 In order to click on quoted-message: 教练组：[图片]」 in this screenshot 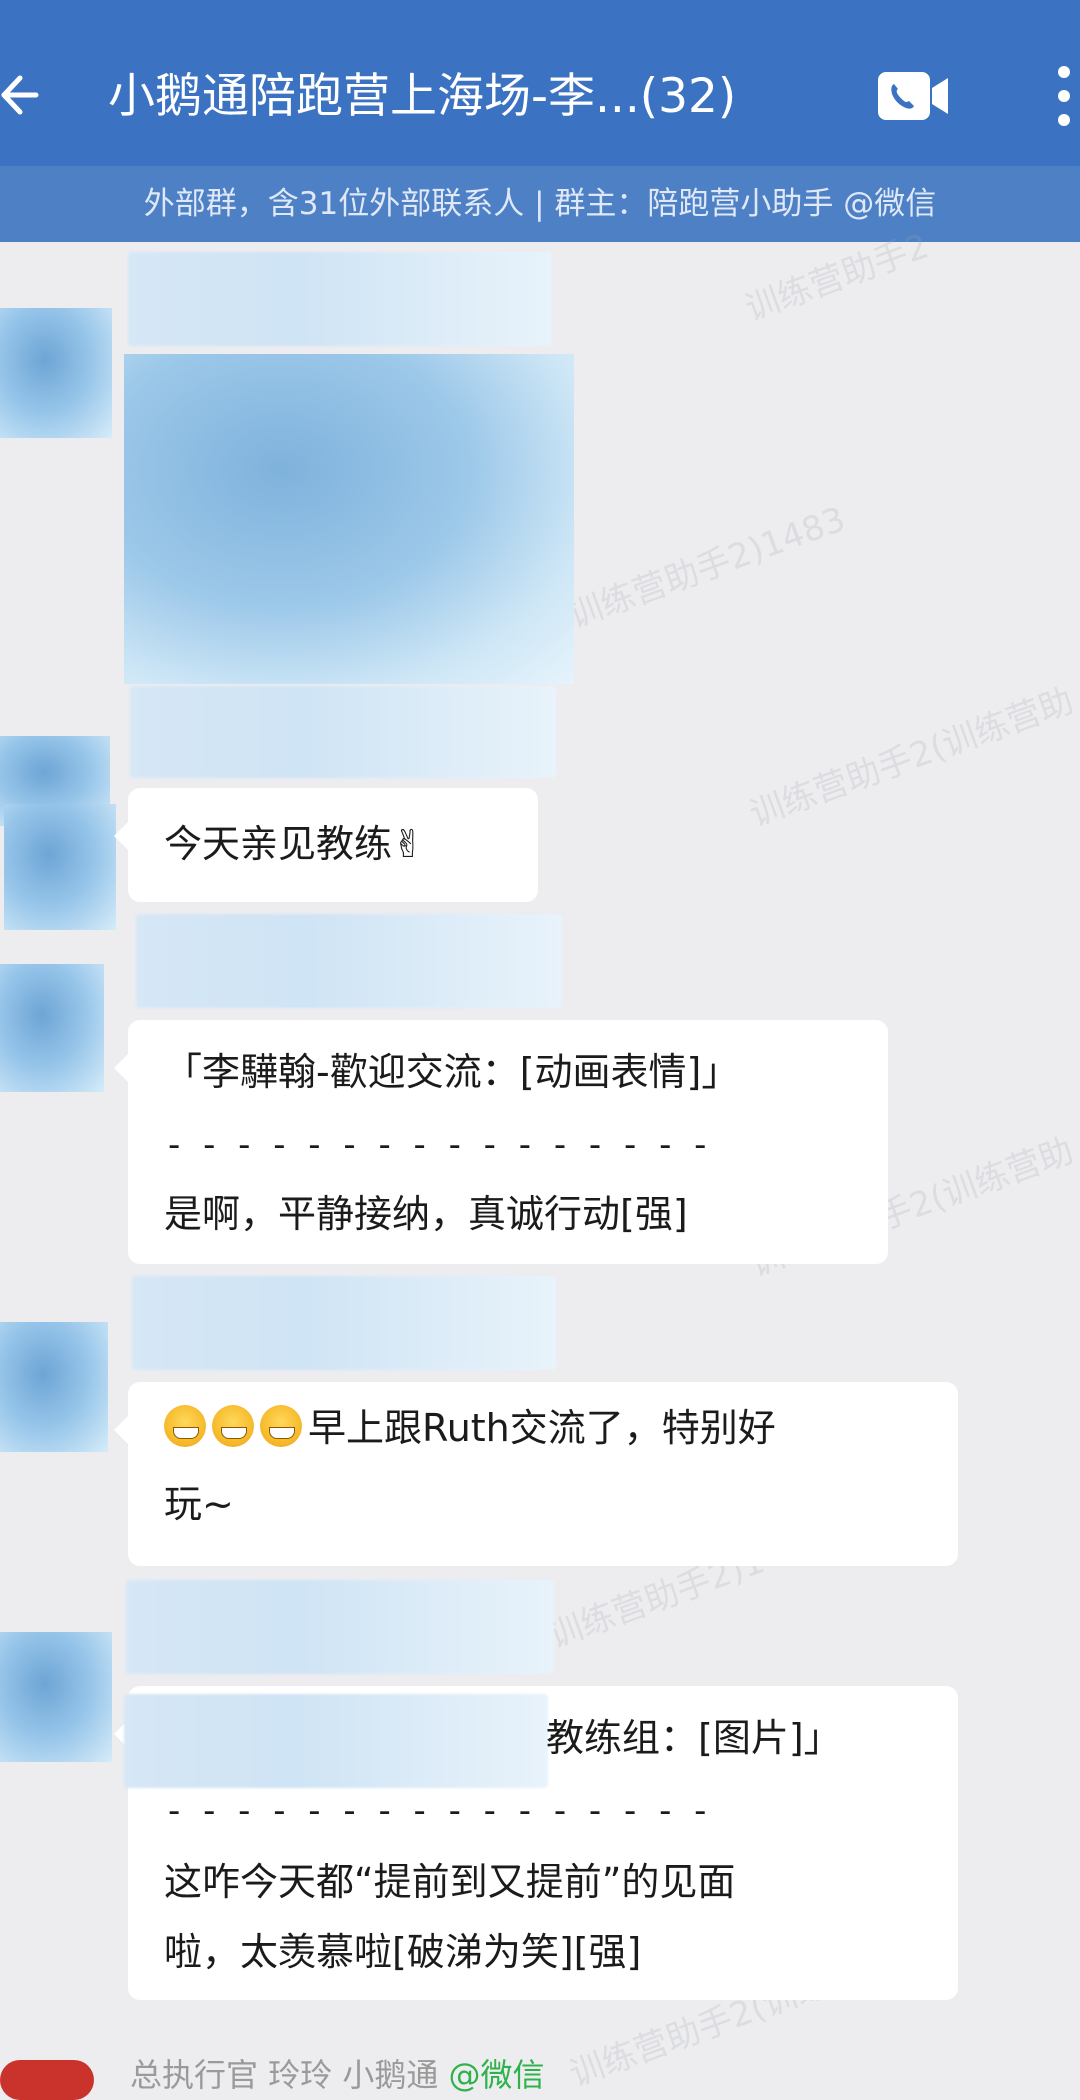, I will do `click(694, 1738)`.